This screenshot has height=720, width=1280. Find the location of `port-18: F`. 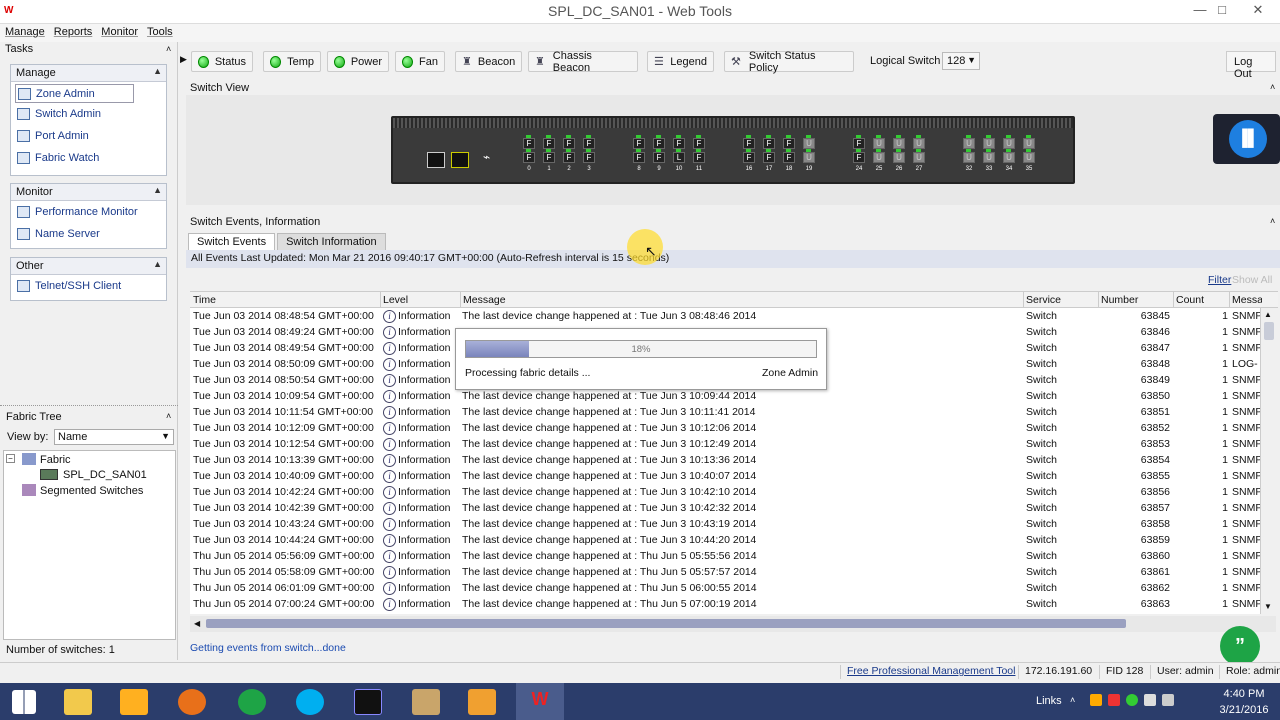

port-18: F is located at coordinates (789, 143).